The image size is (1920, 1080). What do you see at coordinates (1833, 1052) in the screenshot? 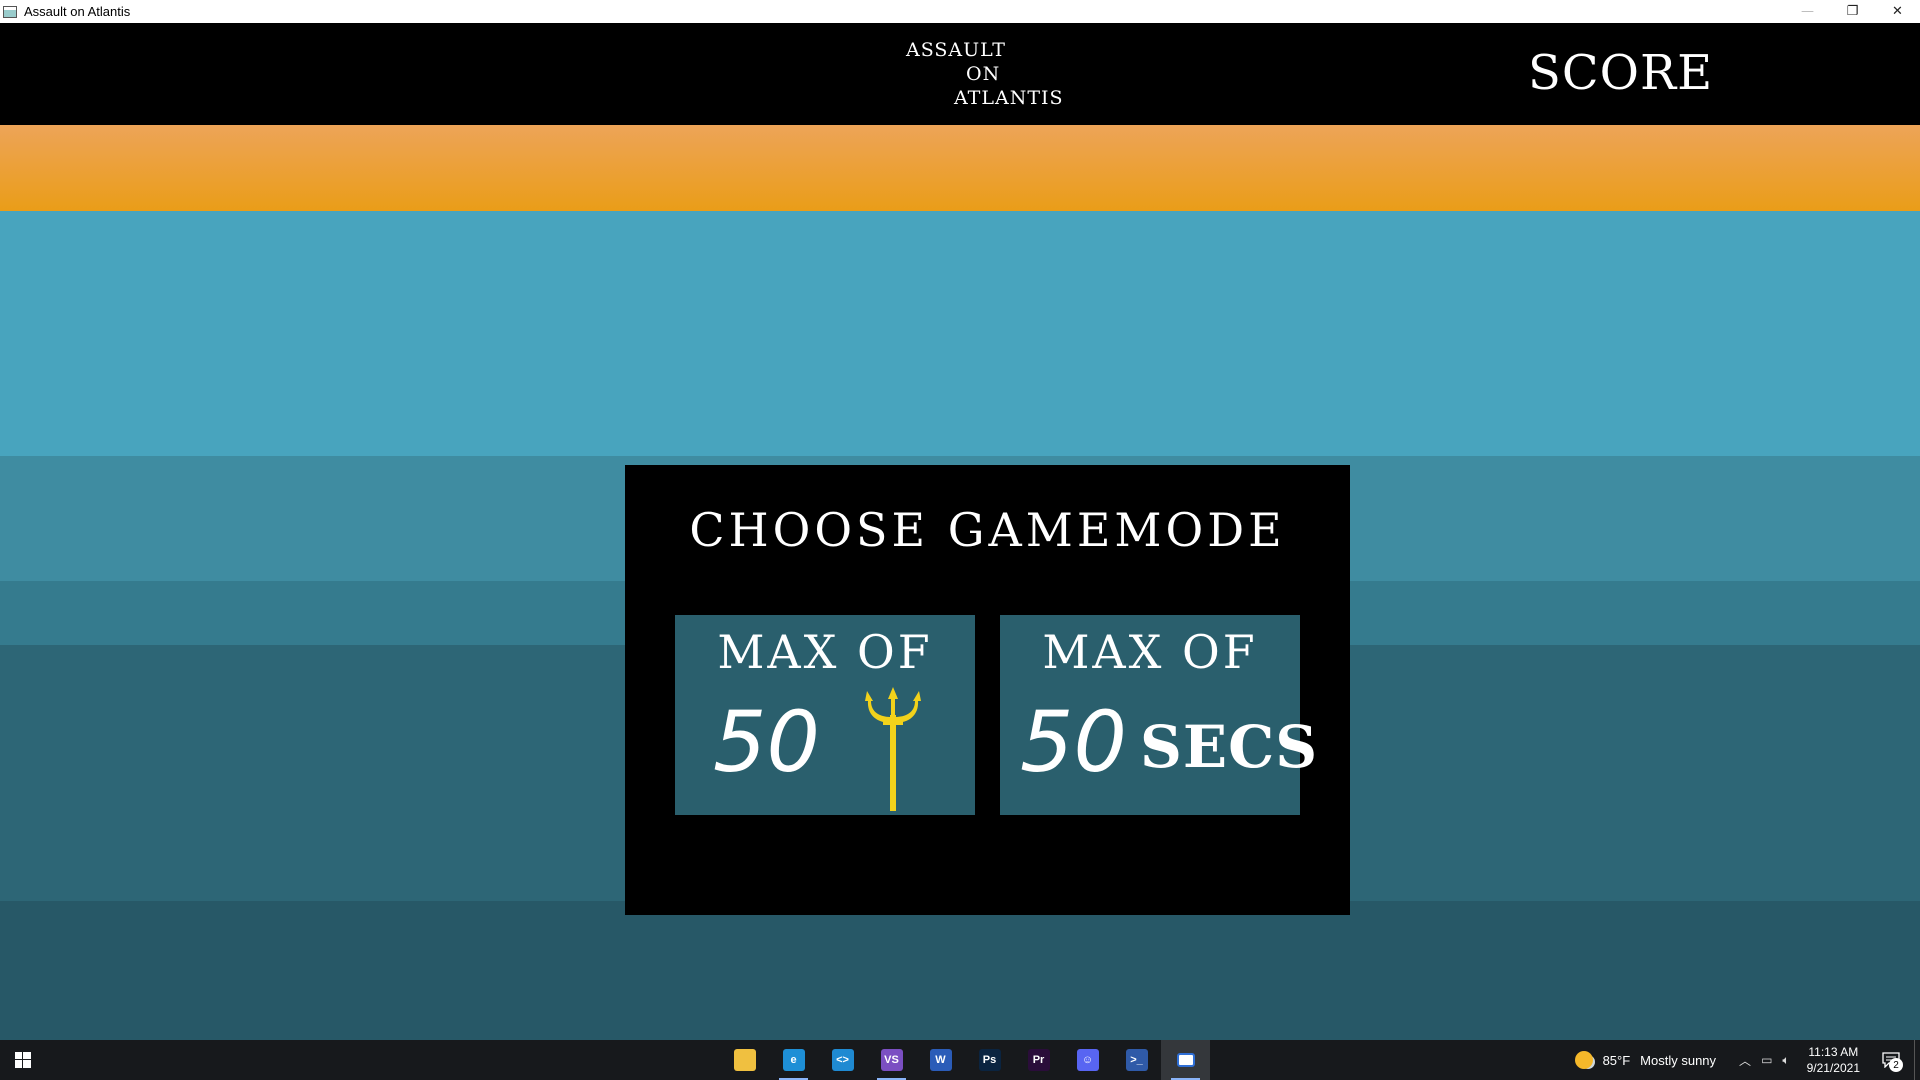
I see `clock-time: 11:13 AM` at bounding box center [1833, 1052].